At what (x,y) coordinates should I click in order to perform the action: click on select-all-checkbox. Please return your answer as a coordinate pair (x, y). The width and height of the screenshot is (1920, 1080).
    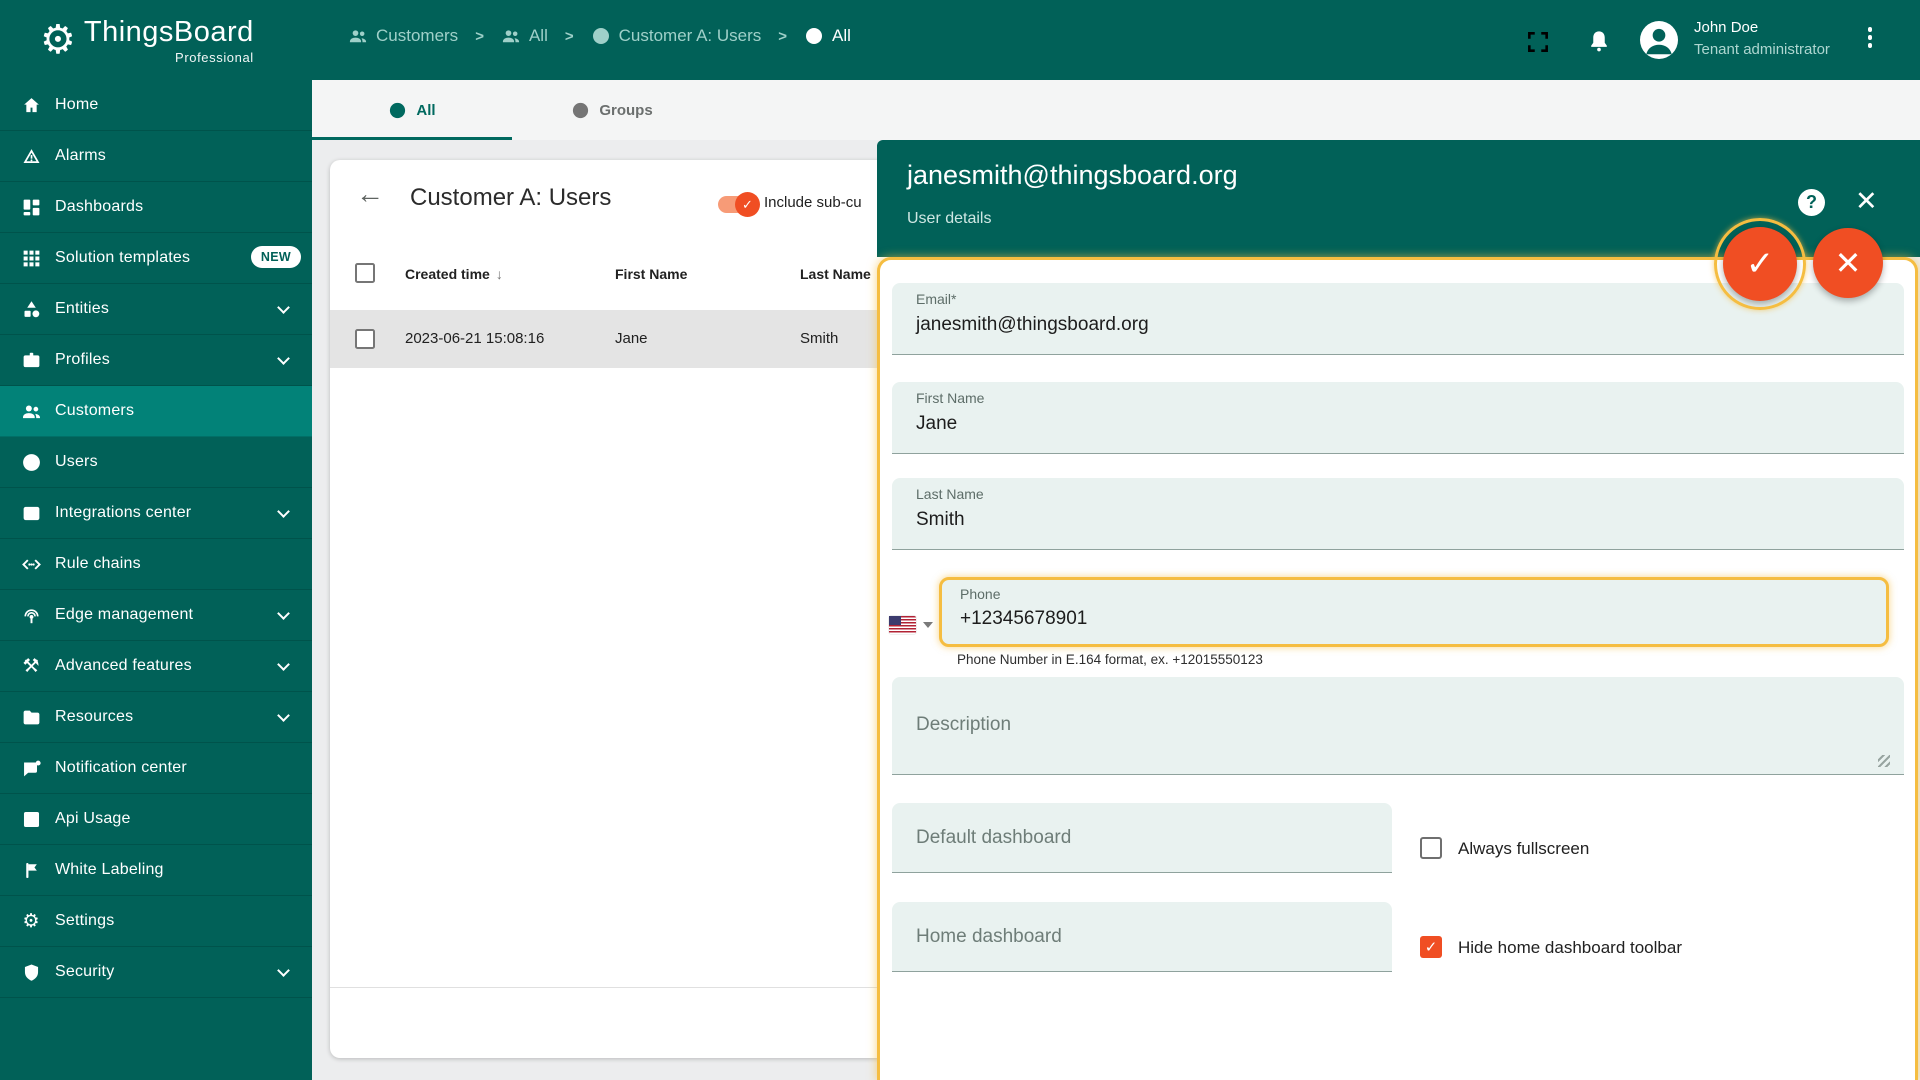
    Looking at the image, I should click on (365, 273).